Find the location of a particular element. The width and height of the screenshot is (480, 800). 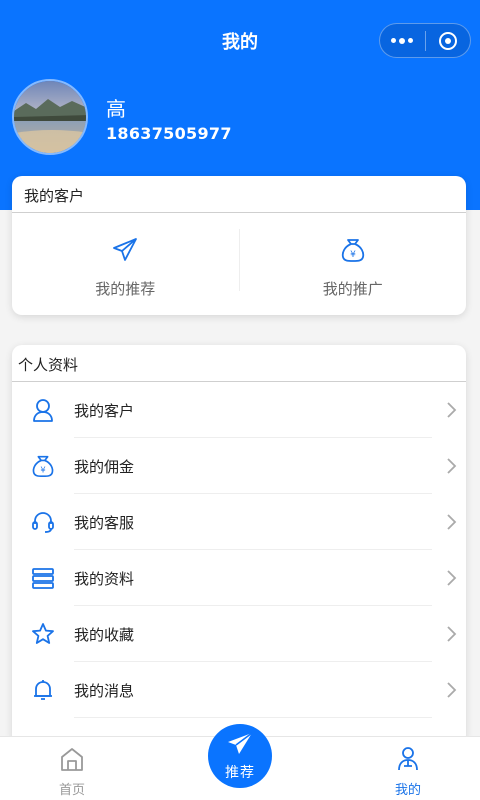

my-recommend-button: 我的推荐 is located at coordinates (125, 264).